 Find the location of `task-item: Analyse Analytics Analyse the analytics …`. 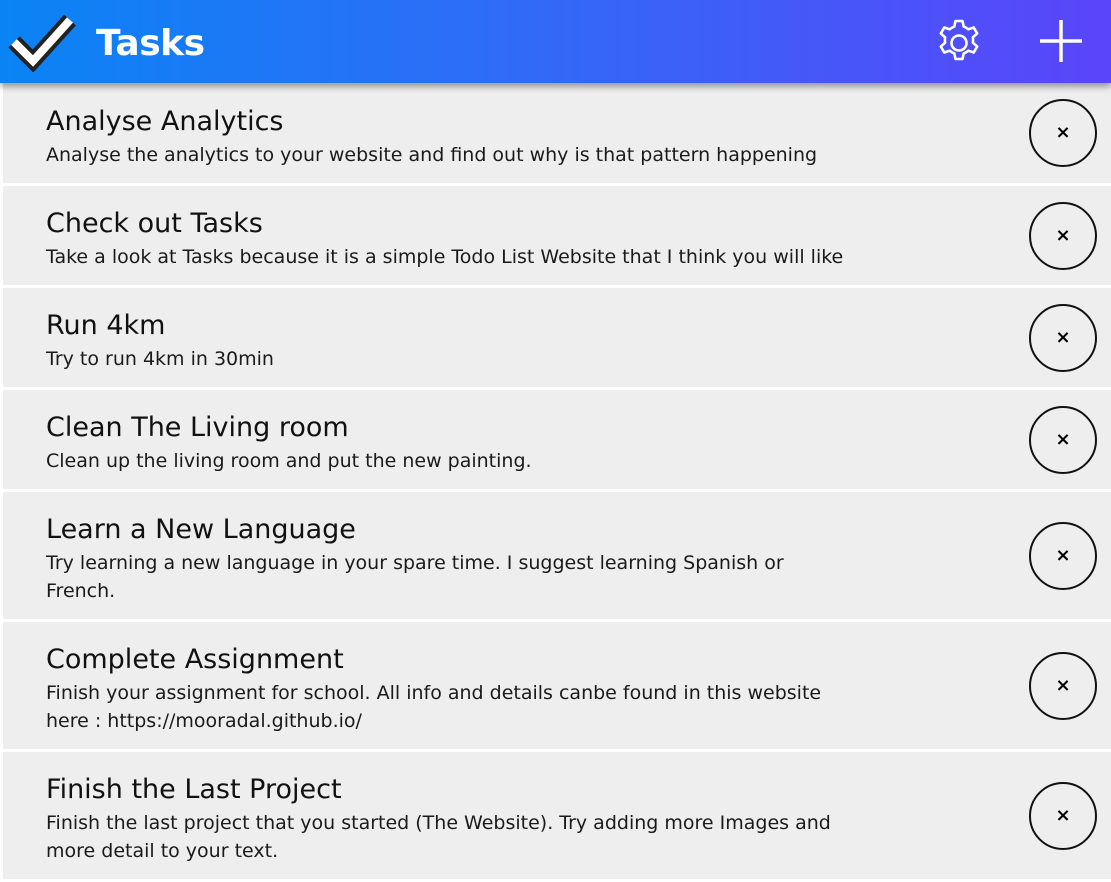

task-item: Analyse Analytics Analyse the analytics … is located at coordinates (555, 133).